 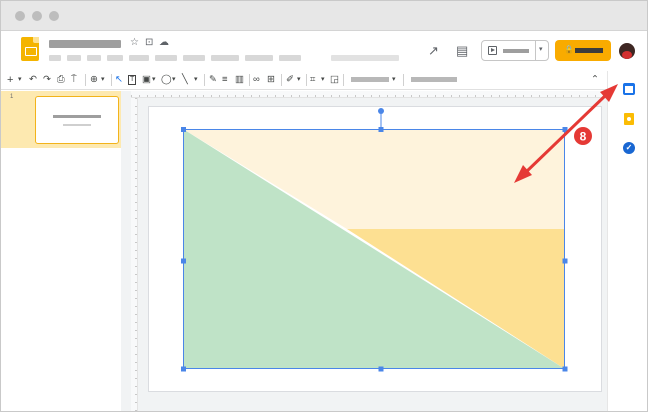 I want to click on app-header: ☆ ⊡ ☁ ↗ ▤ ▾ 🔒, so click(x=324, y=51).